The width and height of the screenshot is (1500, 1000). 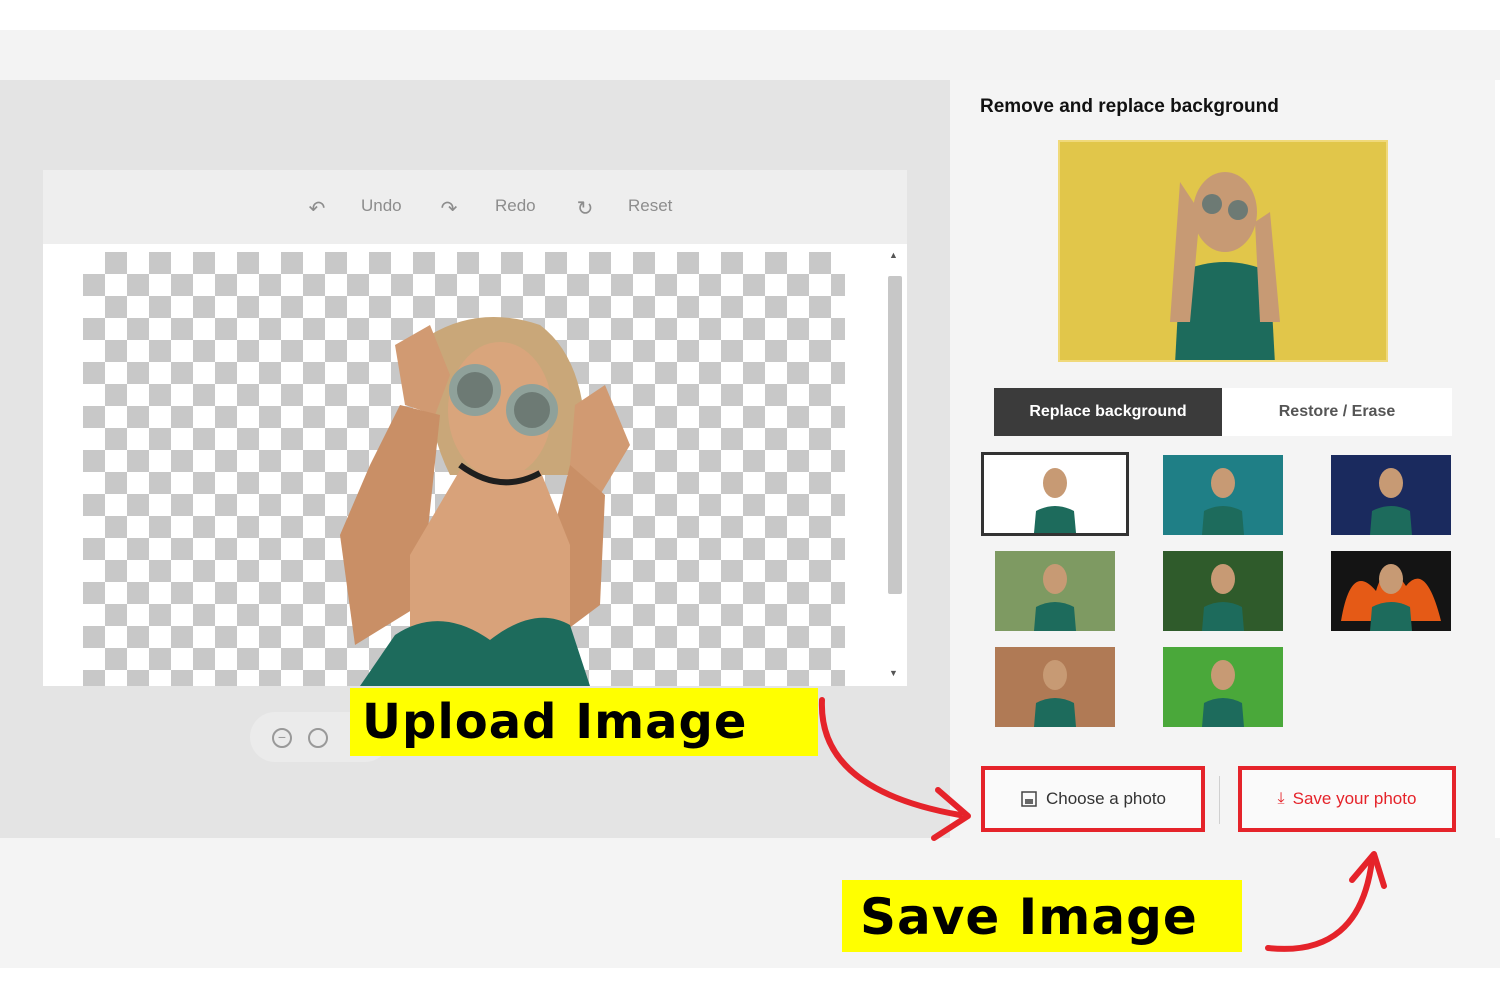 What do you see at coordinates (1055, 687) in the screenshot?
I see `background-thumb-brick-wall` at bounding box center [1055, 687].